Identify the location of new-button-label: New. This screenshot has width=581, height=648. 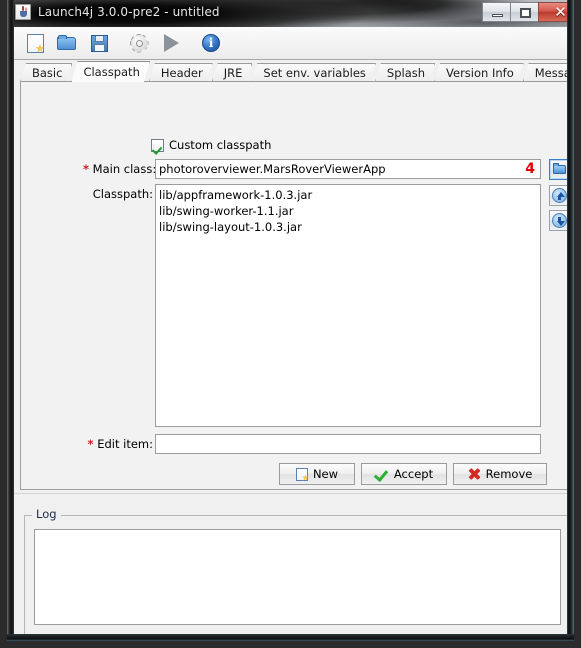
(325, 474).